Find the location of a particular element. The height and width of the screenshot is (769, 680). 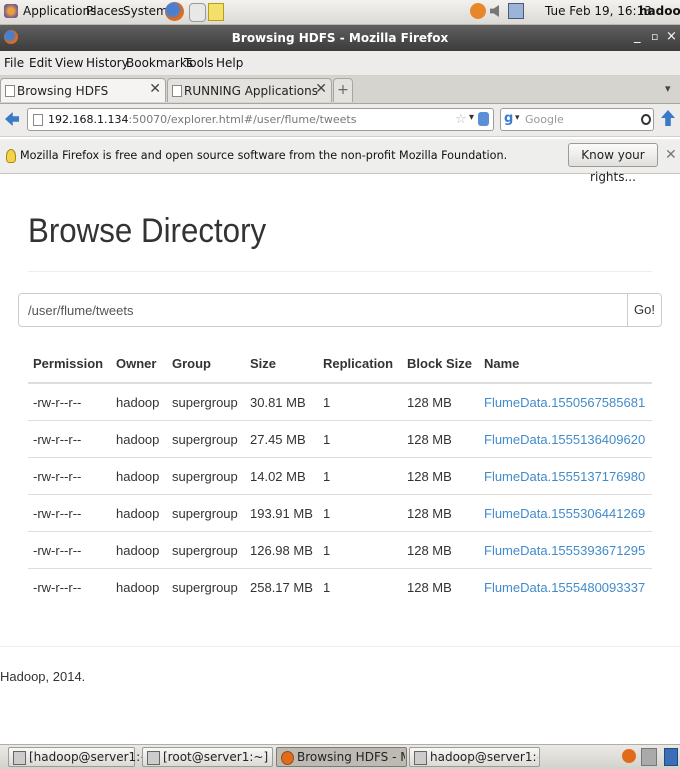

file-name-link: FlumeData.1555137176980 is located at coordinates (565, 476).